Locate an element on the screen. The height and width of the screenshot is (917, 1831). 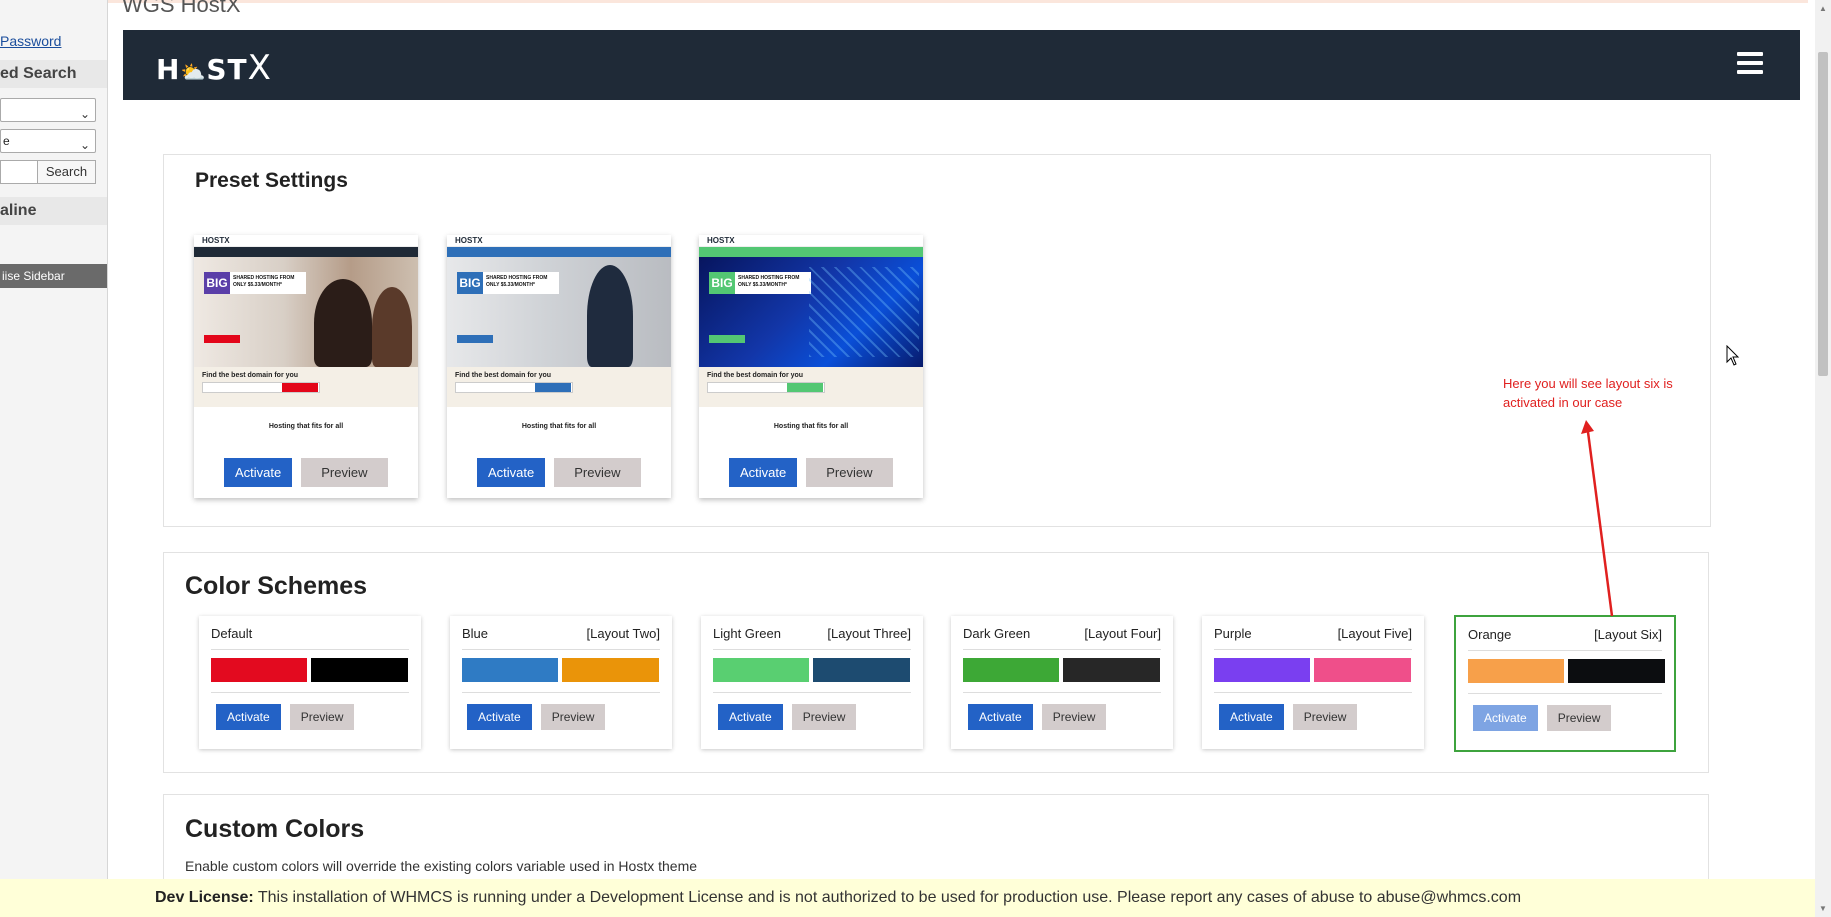
custom-colors-heading: Custom Colors is located at coordinates (275, 829).